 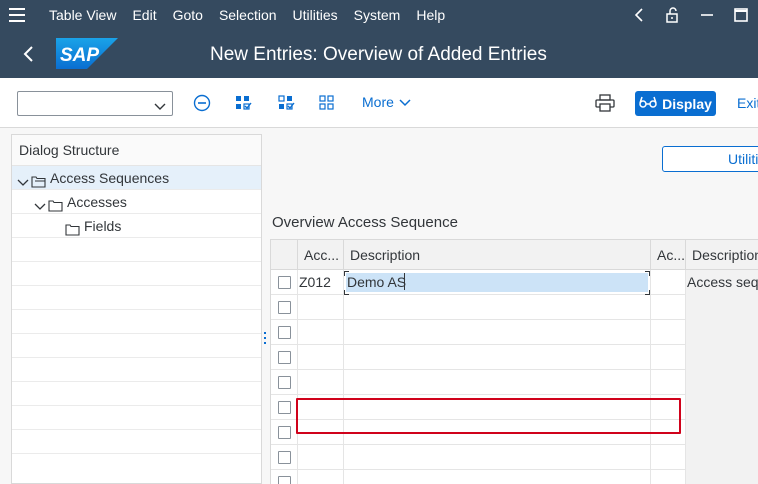 What do you see at coordinates (315, 15) in the screenshot?
I see `menu-utilities: Utilities` at bounding box center [315, 15].